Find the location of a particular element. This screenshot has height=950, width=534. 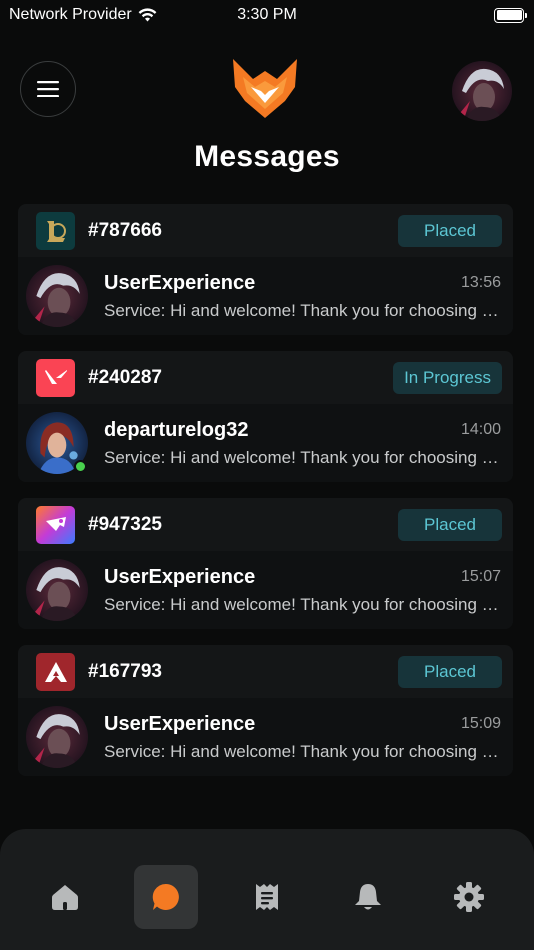

status-time: 3:30 PM is located at coordinates (267, 14).